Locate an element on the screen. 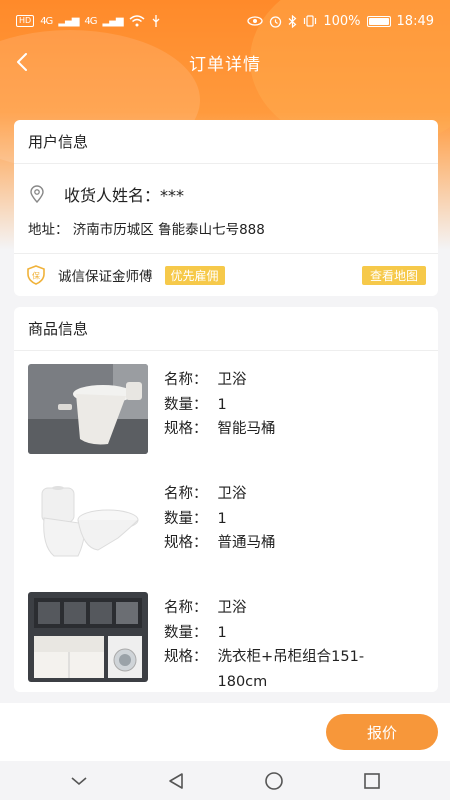  hd-badge: HD is located at coordinates (25, 21).